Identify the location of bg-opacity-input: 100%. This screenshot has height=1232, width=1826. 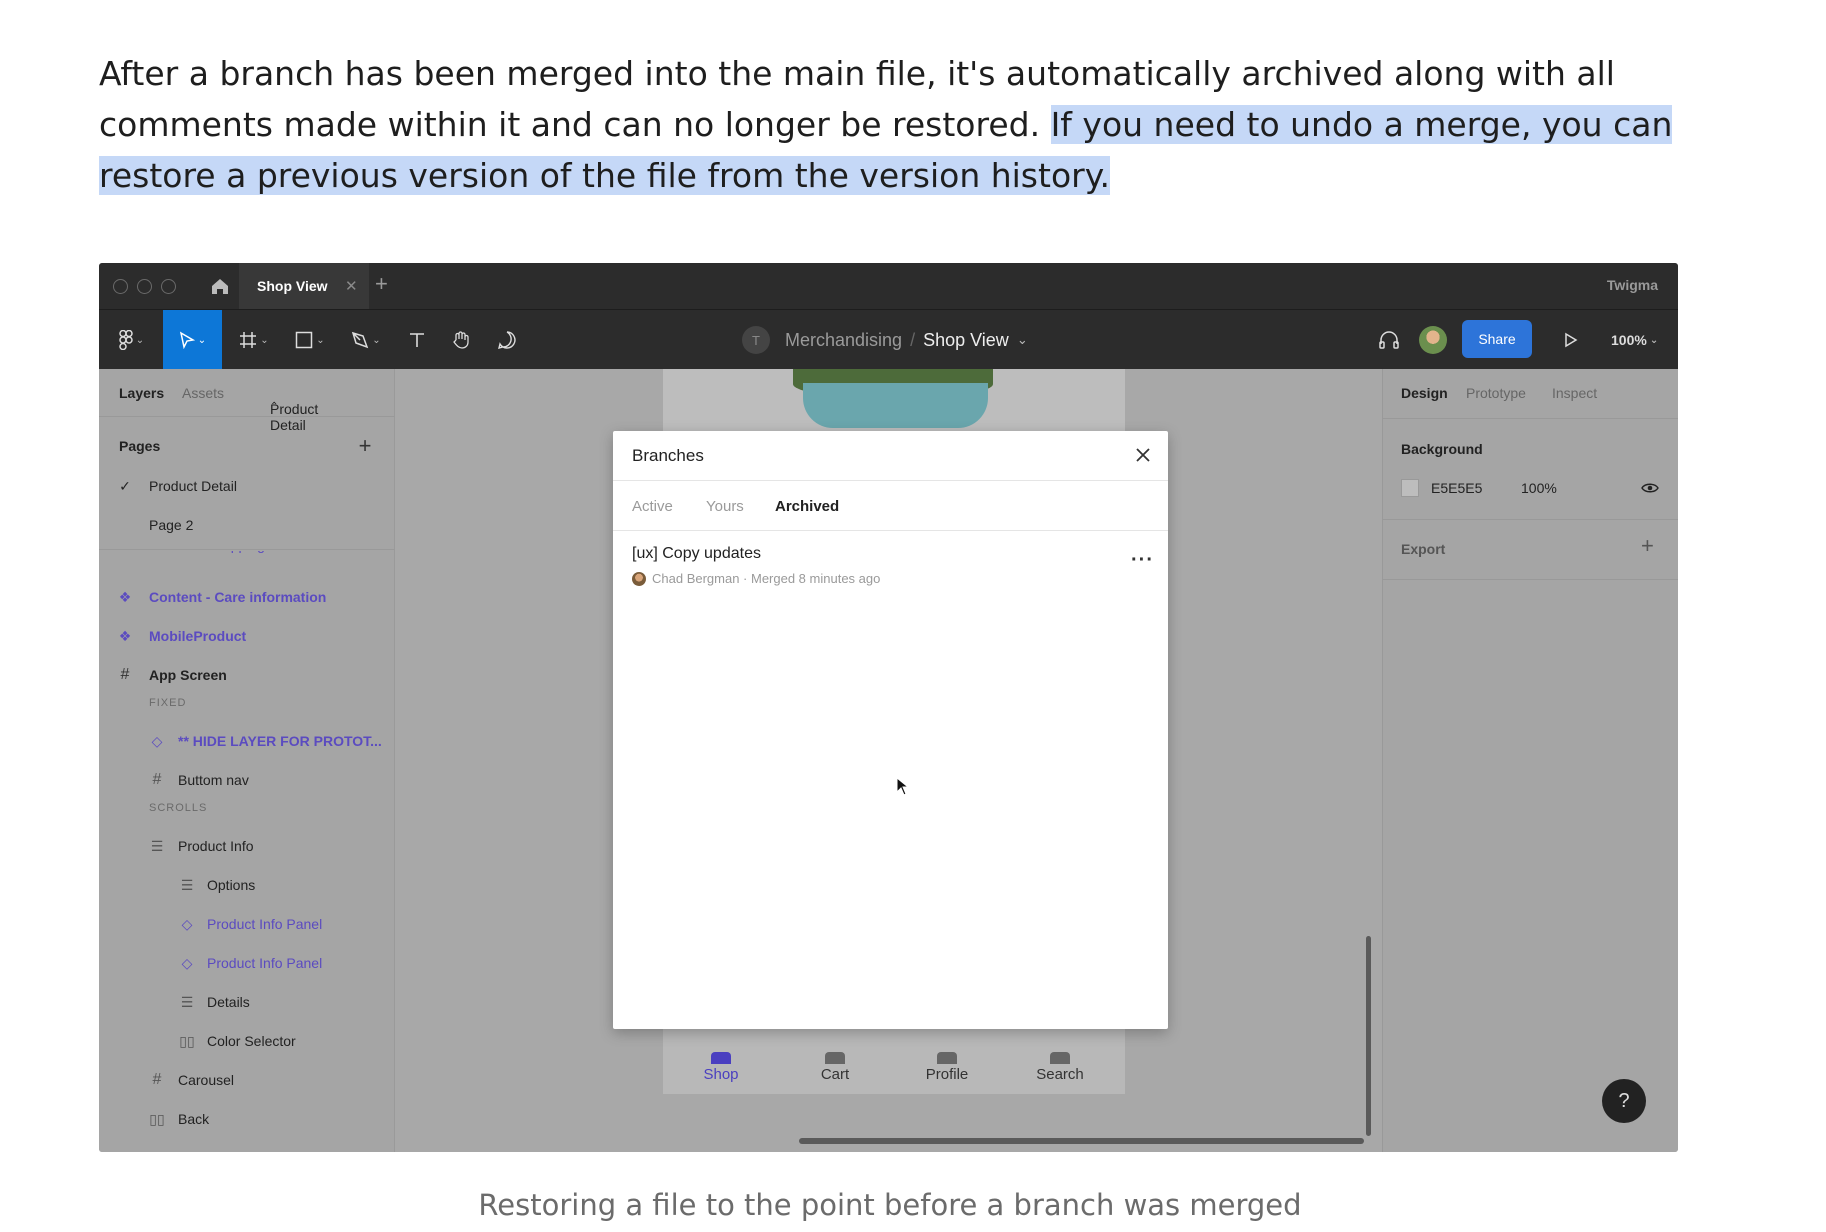
(1539, 488).